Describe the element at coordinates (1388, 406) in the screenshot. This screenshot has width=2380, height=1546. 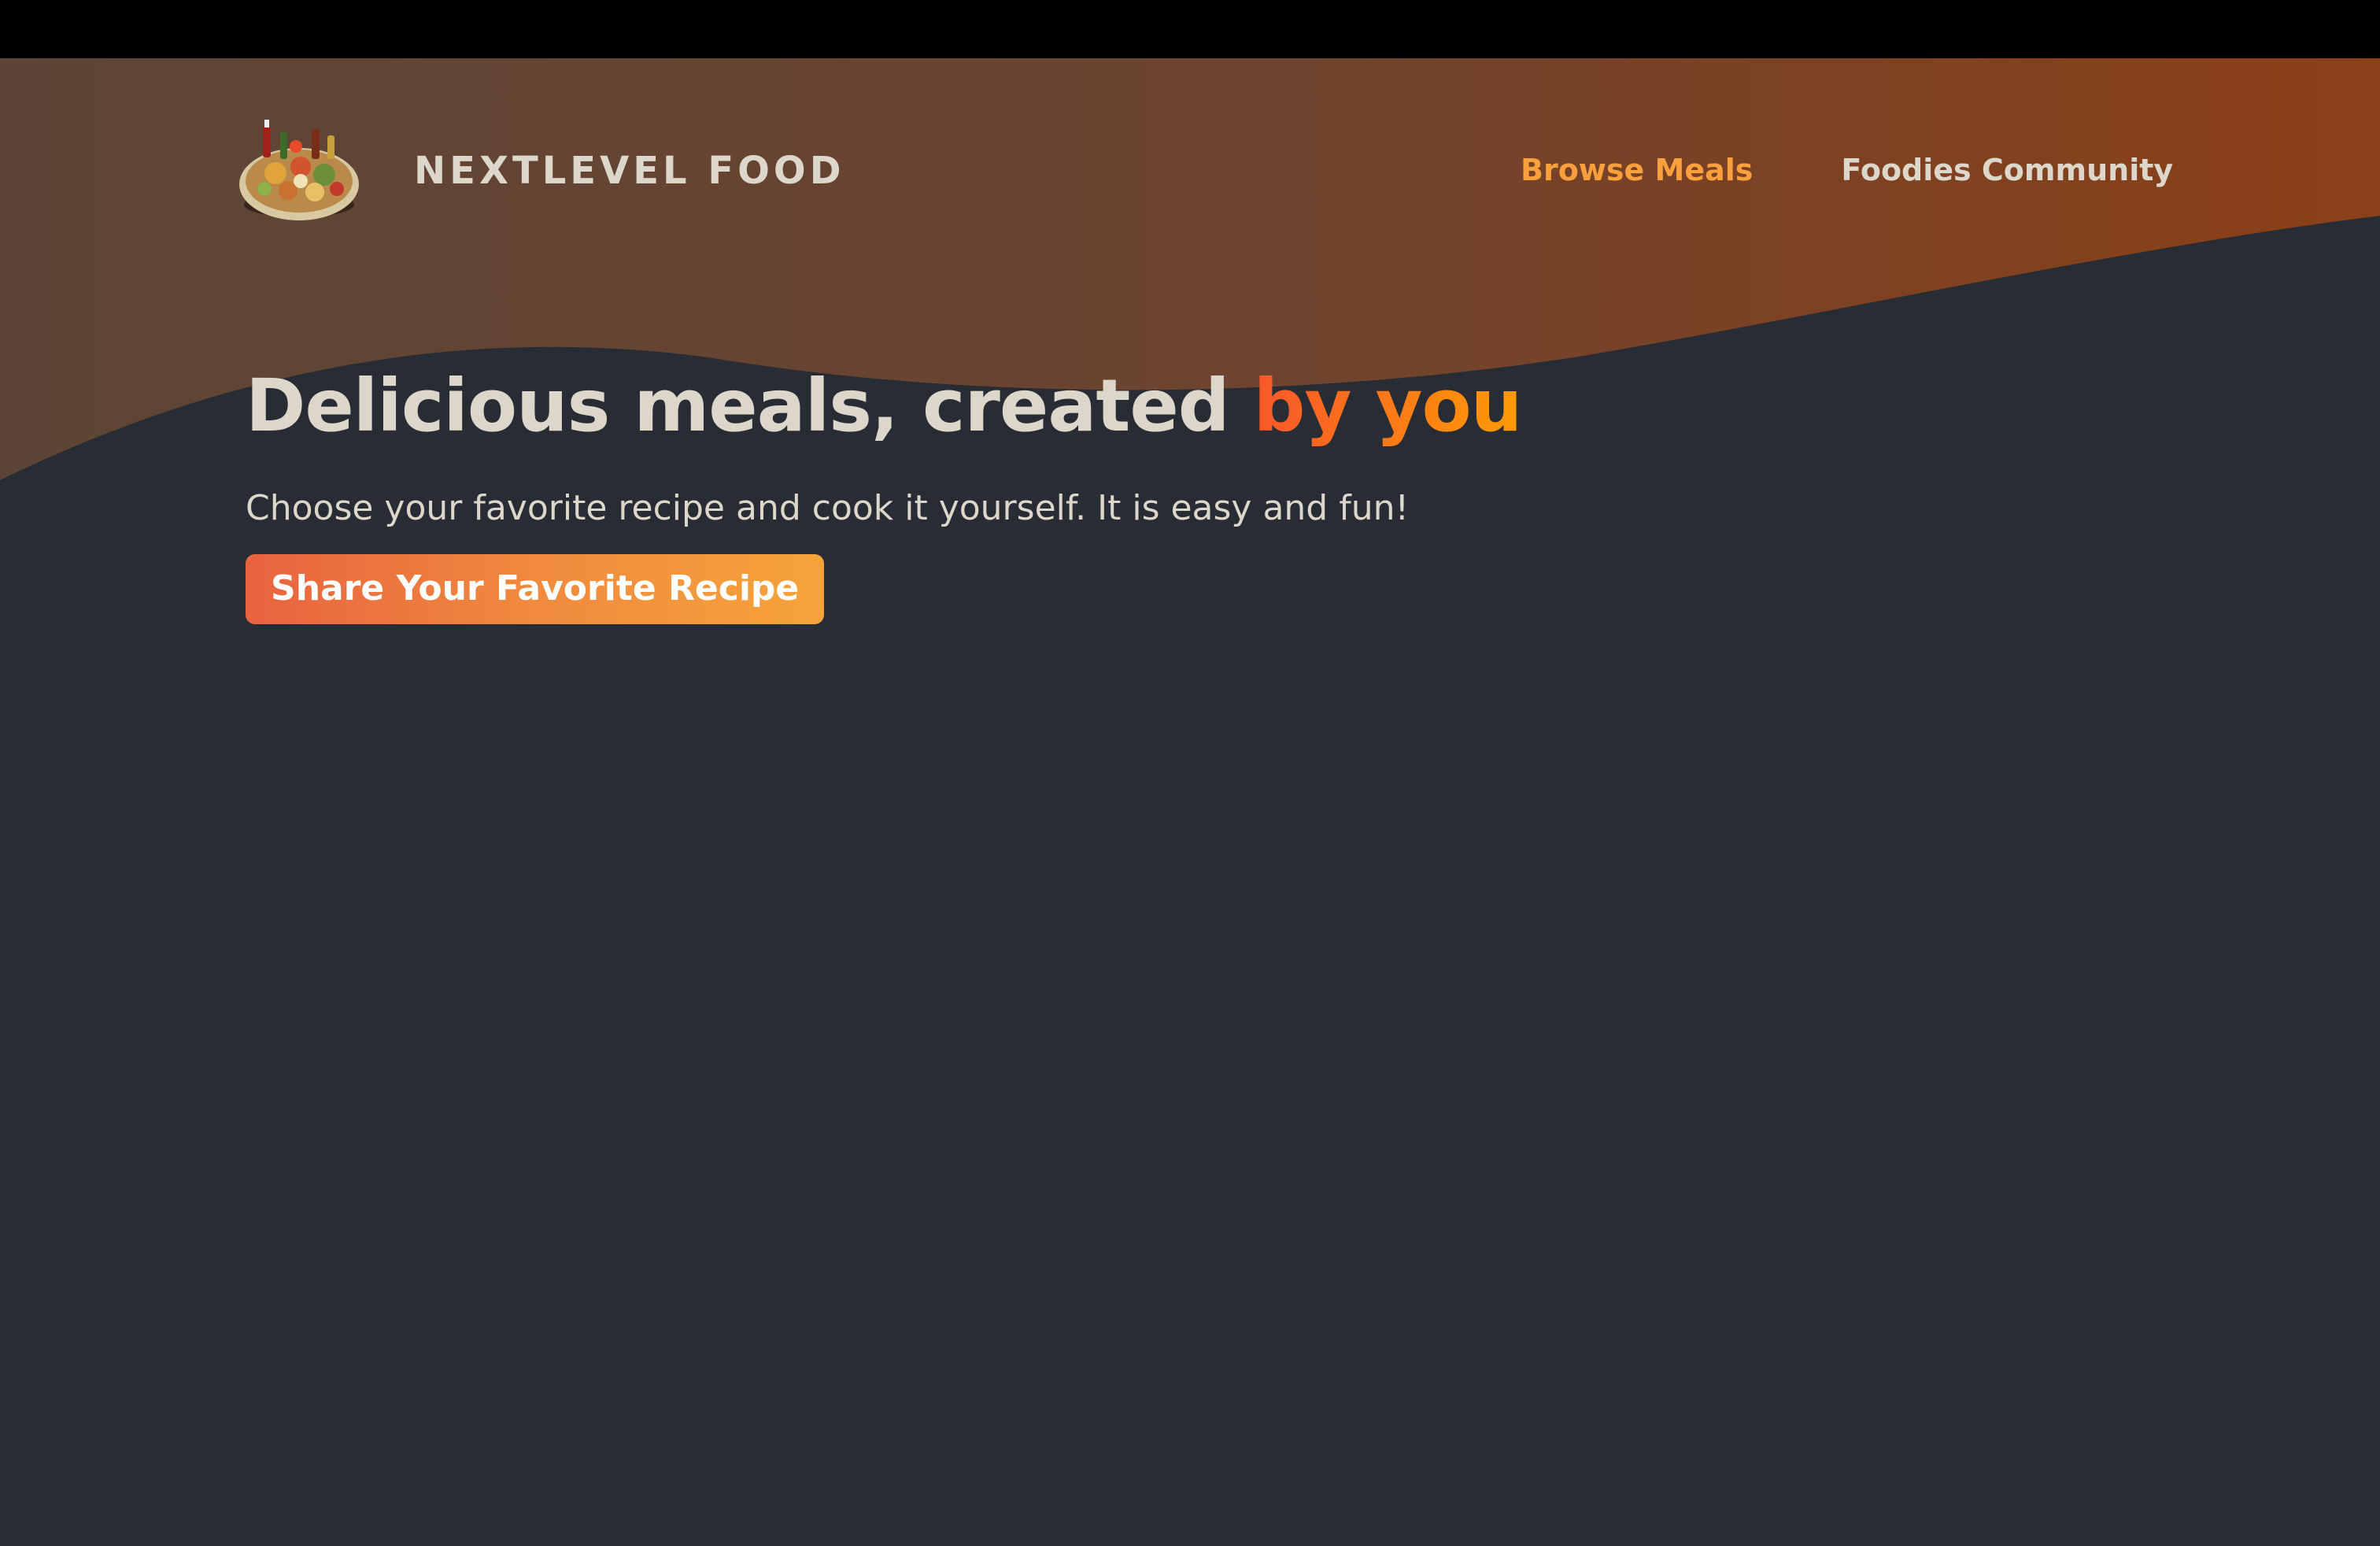
I see `hero-title-accent: by you` at that location.